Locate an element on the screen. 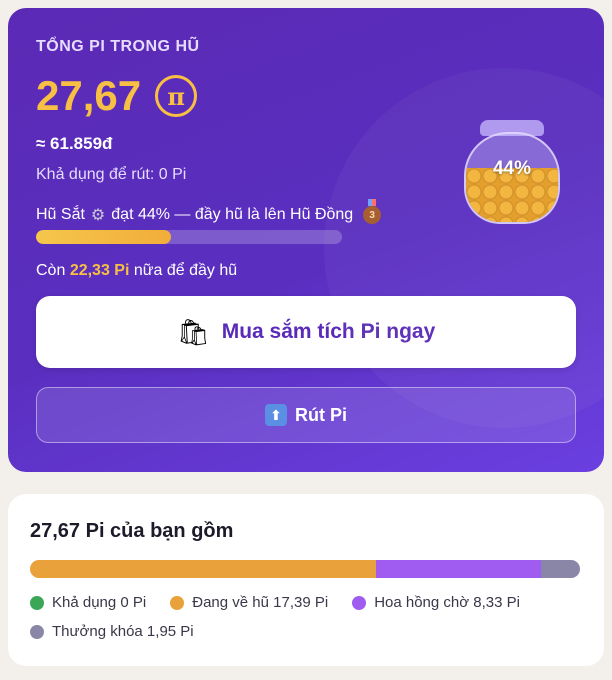 The width and height of the screenshot is (612, 680). shopping-bag-icon: 🛍 is located at coordinates (193, 331).